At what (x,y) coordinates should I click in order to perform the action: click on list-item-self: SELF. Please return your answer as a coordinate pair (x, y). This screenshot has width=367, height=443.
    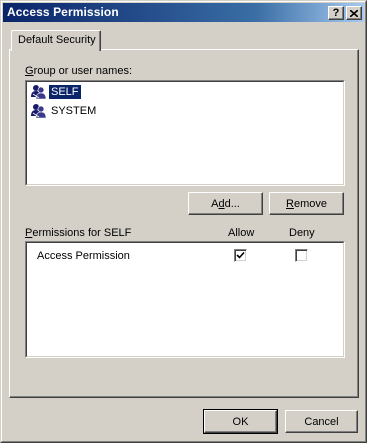
    Looking at the image, I should click on (55, 92).